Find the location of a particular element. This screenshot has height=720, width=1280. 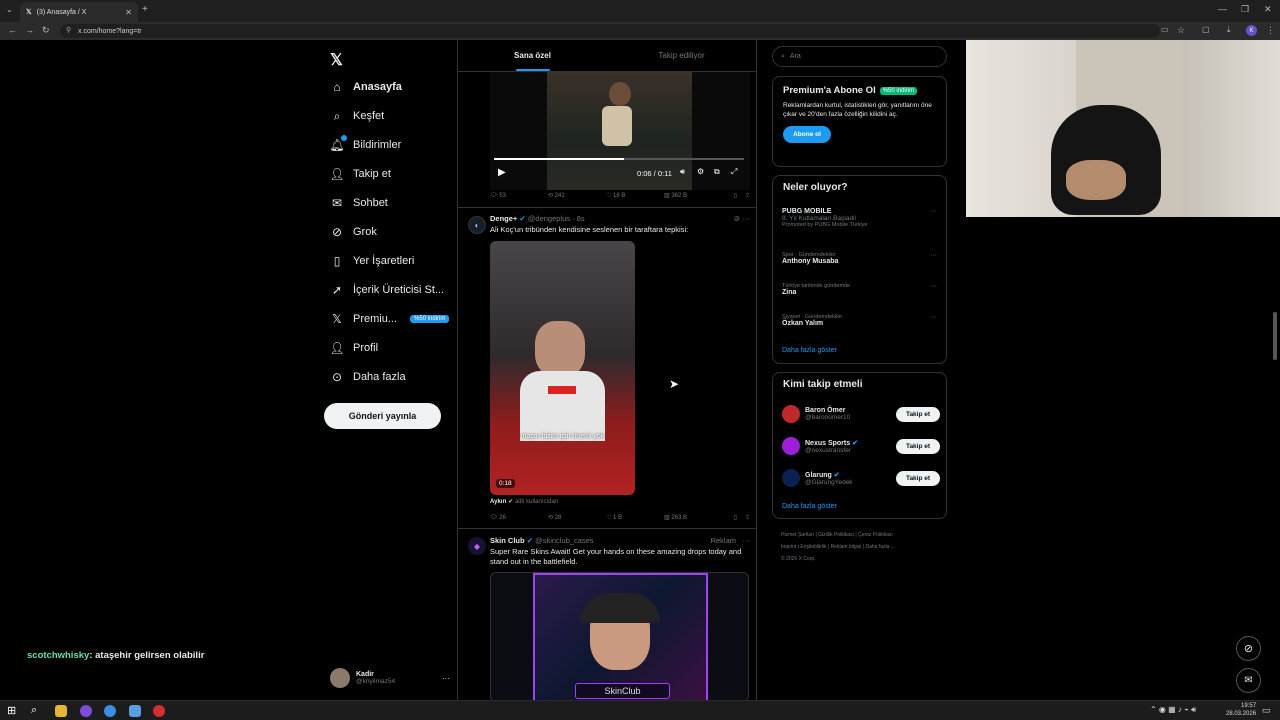

grok-icon: ⊘ is located at coordinates (737, 218).